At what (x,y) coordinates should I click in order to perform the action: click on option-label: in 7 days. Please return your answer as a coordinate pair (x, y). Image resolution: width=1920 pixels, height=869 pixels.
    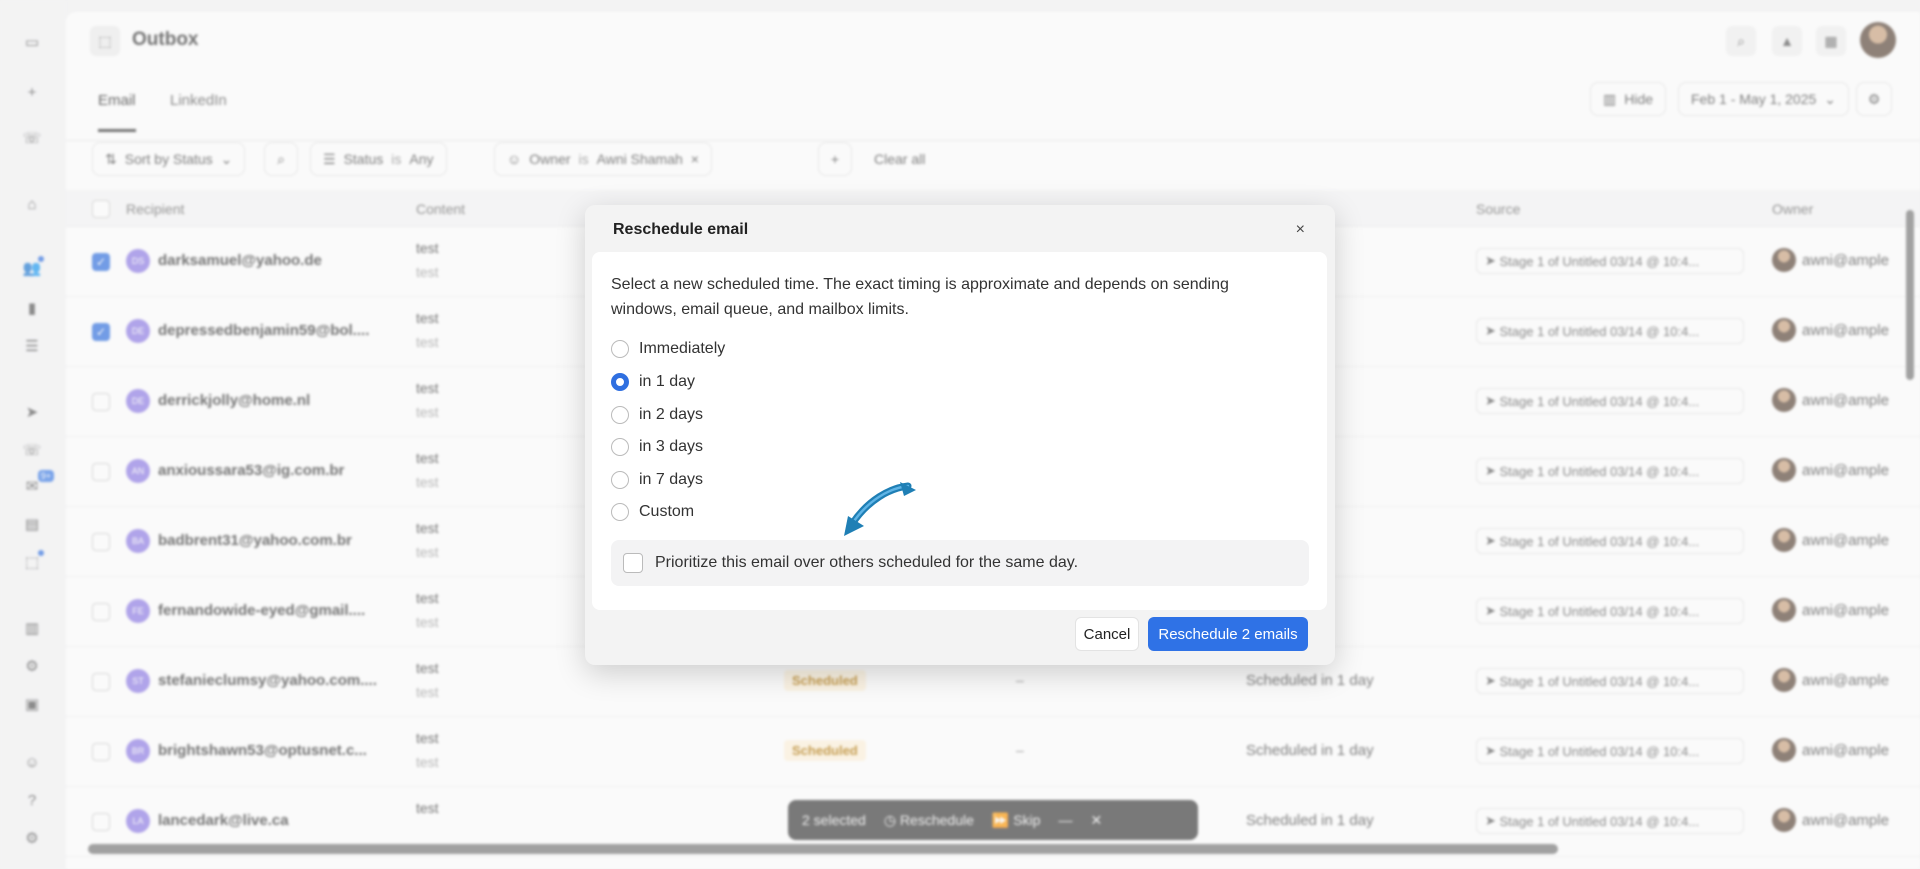
    Looking at the image, I should click on (671, 479).